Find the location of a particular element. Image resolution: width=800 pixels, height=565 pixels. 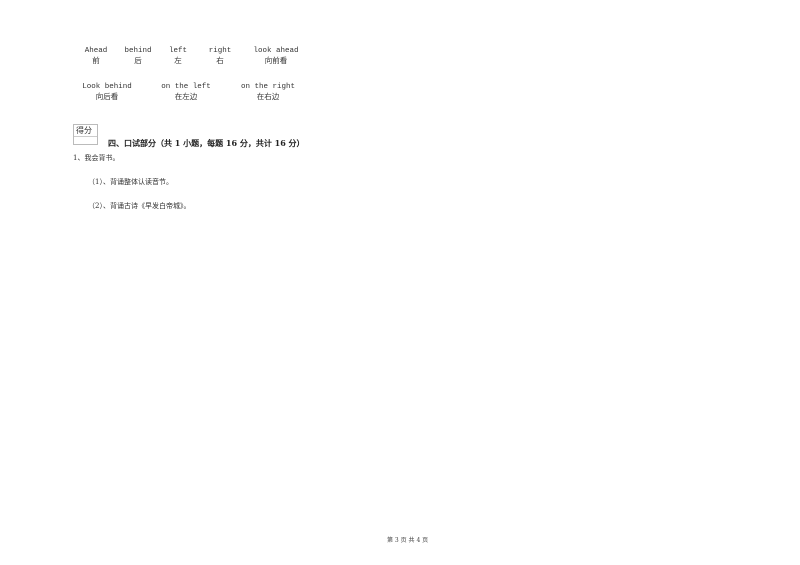

vocab-item: behind 后 is located at coordinates (138, 56).